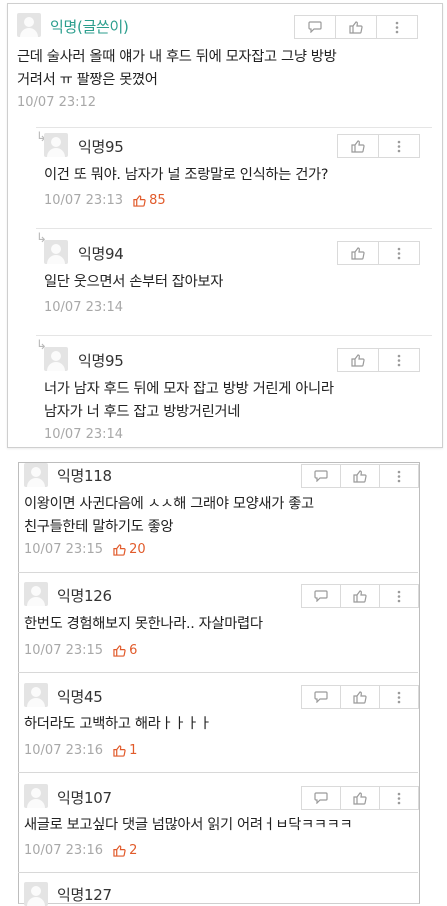 The height and width of the screenshot is (906, 447). I want to click on comment-body-line: 이왕이면 사귄다음에 ㅅㅅ해 그래야 모양새가 좋고, so click(169, 504).